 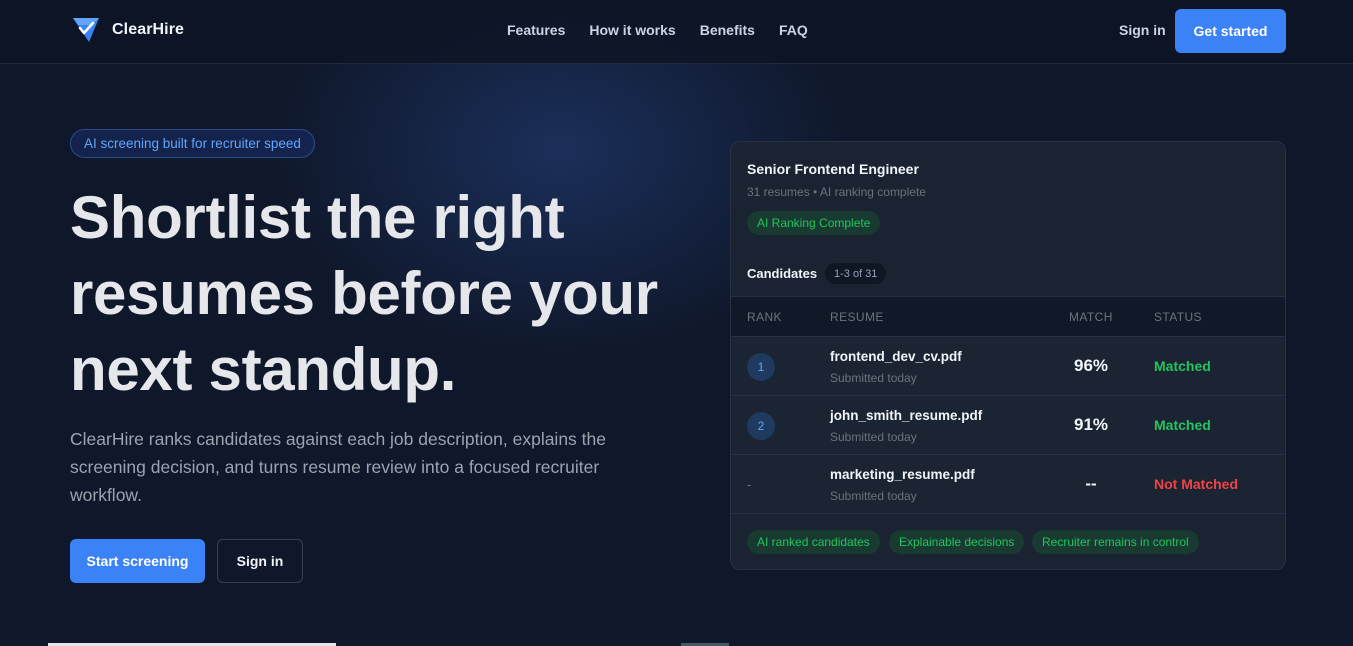 What do you see at coordinates (836, 192) in the screenshot?
I see `job-meta: 31 resumes • AI ranking complete` at bounding box center [836, 192].